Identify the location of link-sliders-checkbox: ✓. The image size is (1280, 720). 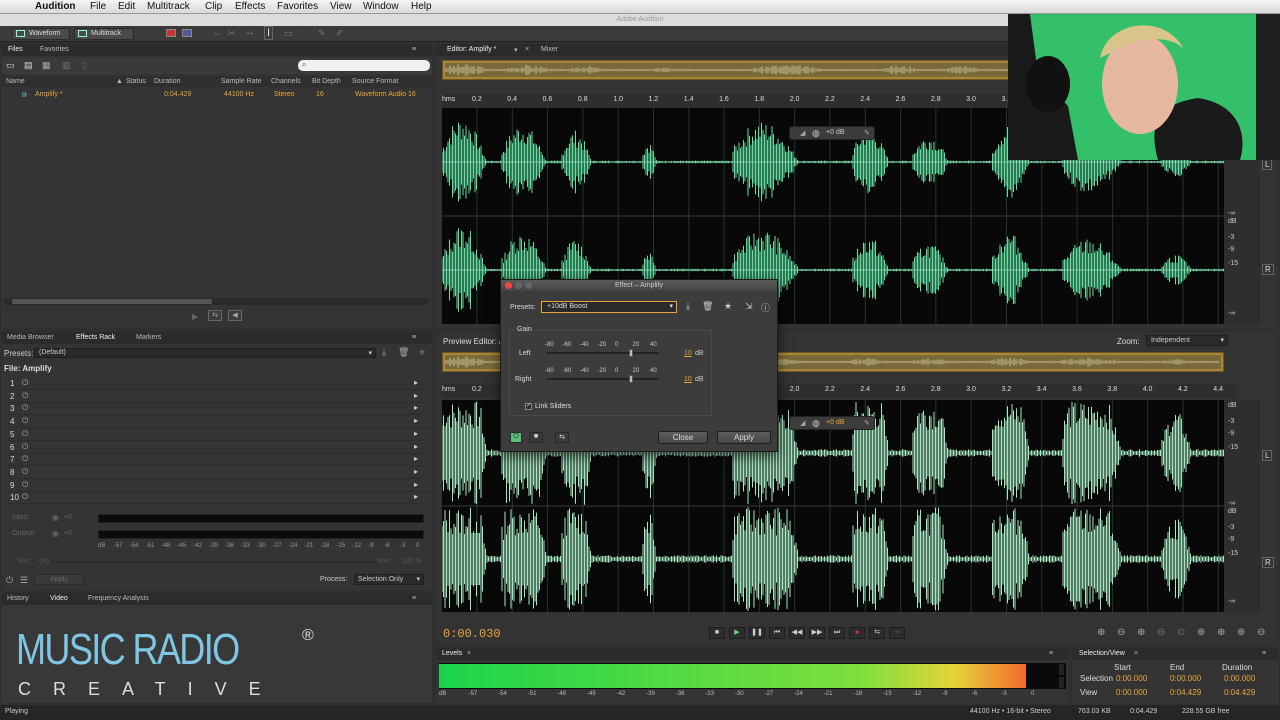
(528, 406).